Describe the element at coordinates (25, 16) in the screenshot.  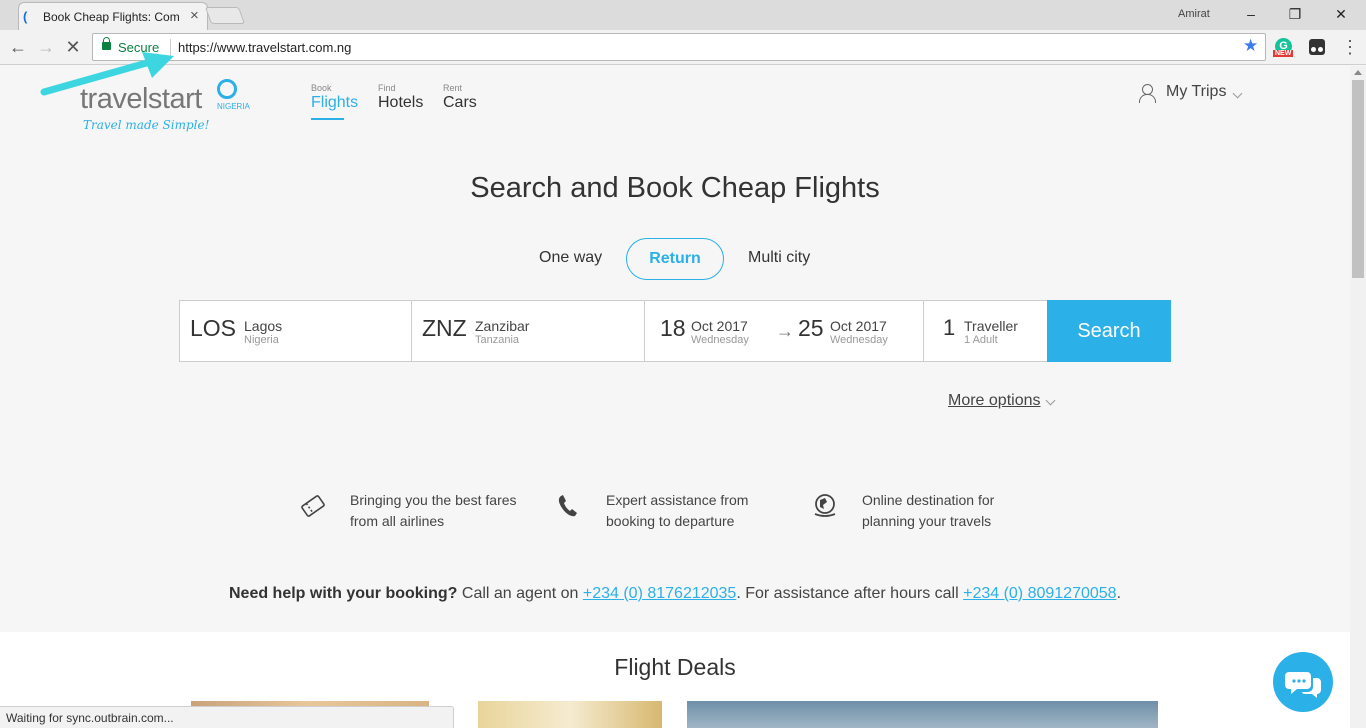
I see `loading-spinner-icon: (` at that location.